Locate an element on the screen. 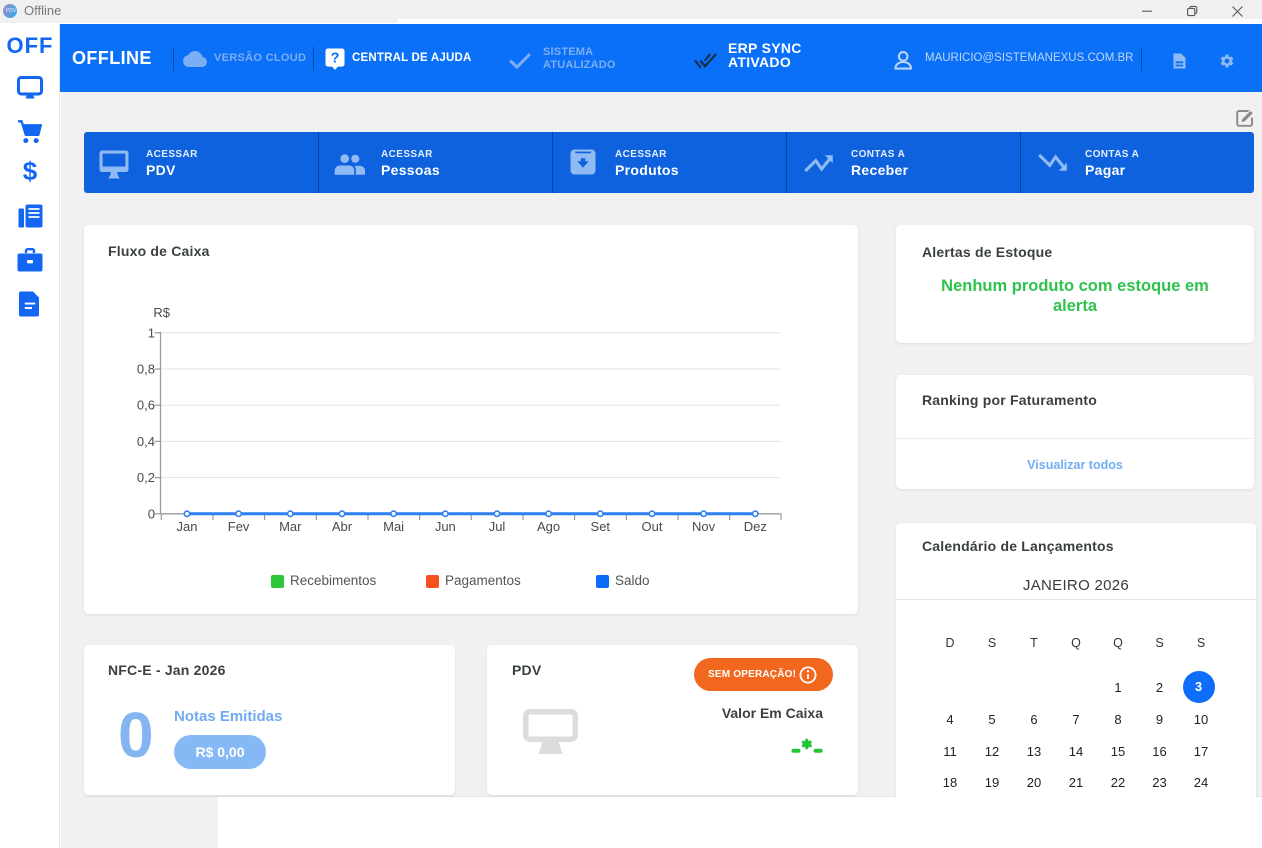  svg-text: Fev is located at coordinates (239, 526).